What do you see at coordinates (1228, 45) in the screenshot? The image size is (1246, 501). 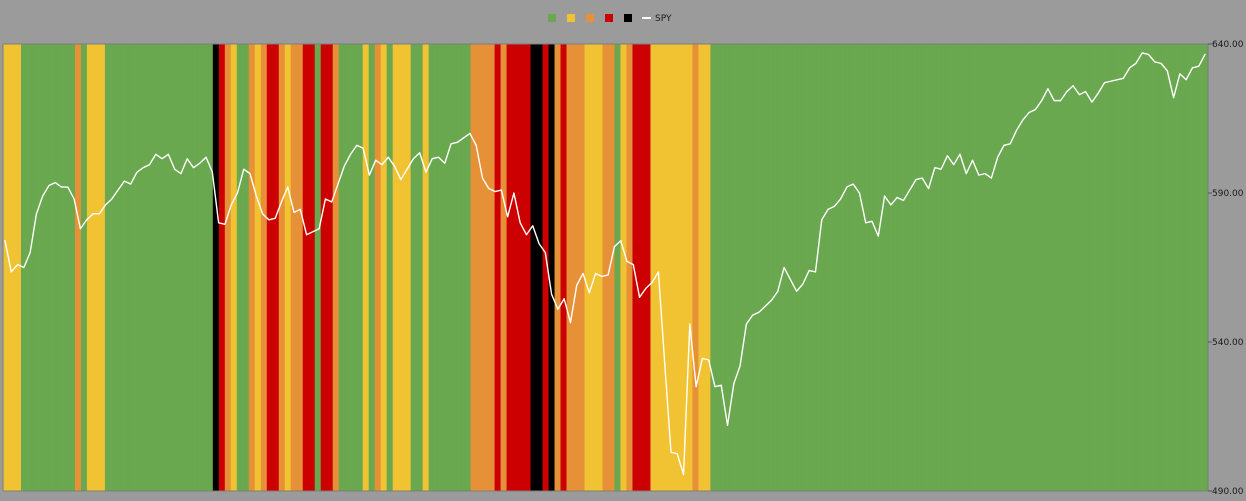 I see `y-tick-label: 640.00` at bounding box center [1228, 45].